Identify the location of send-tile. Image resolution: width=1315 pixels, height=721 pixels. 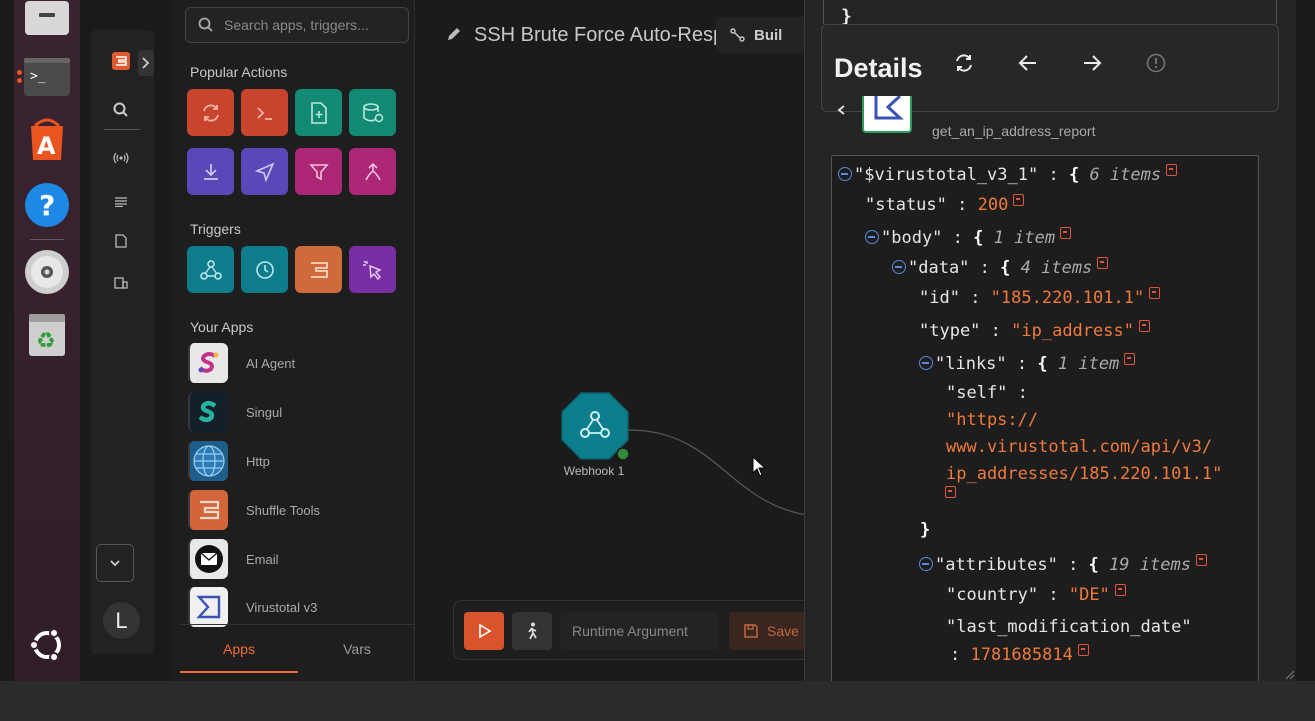
(264, 171).